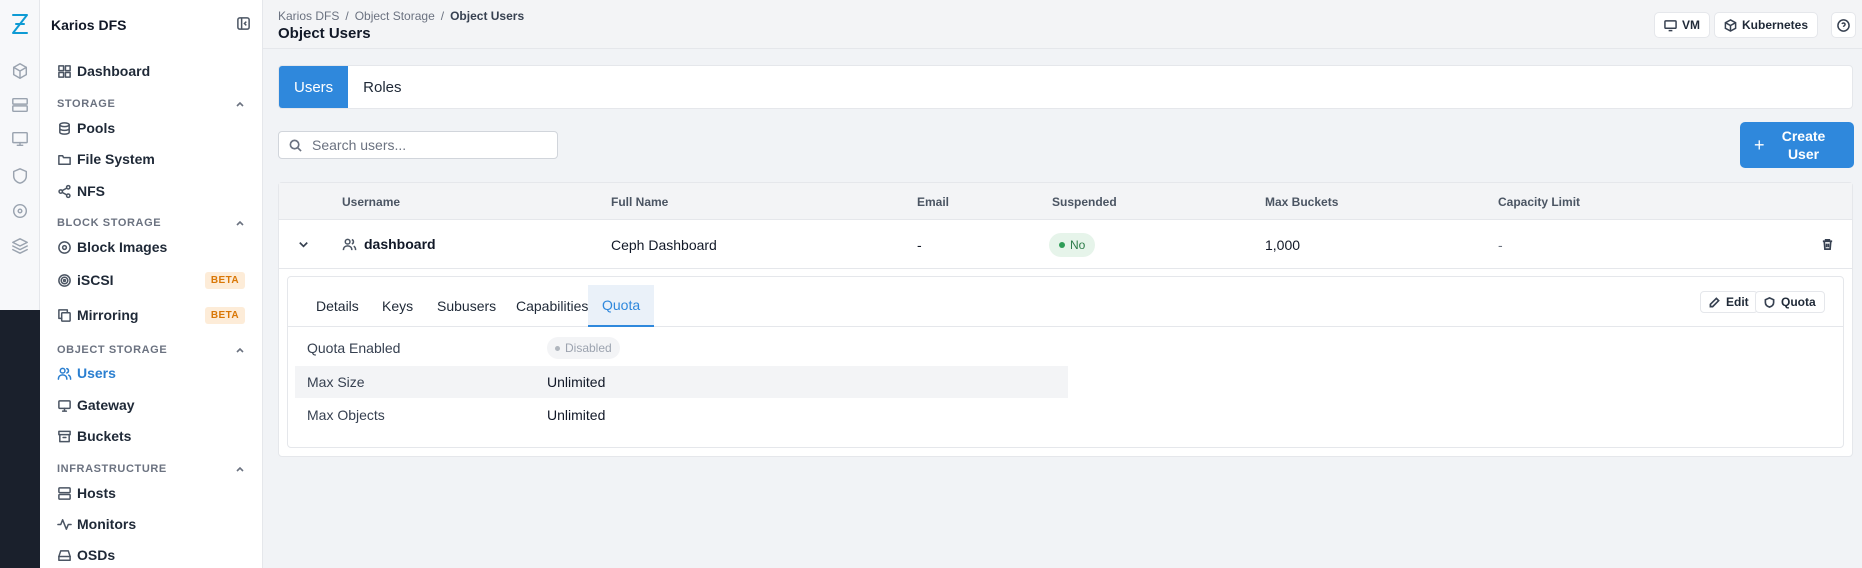 Image resolution: width=1862 pixels, height=568 pixels. Describe the element at coordinates (122, 247) in the screenshot. I see `sidebar-item-label: Block Images` at that location.